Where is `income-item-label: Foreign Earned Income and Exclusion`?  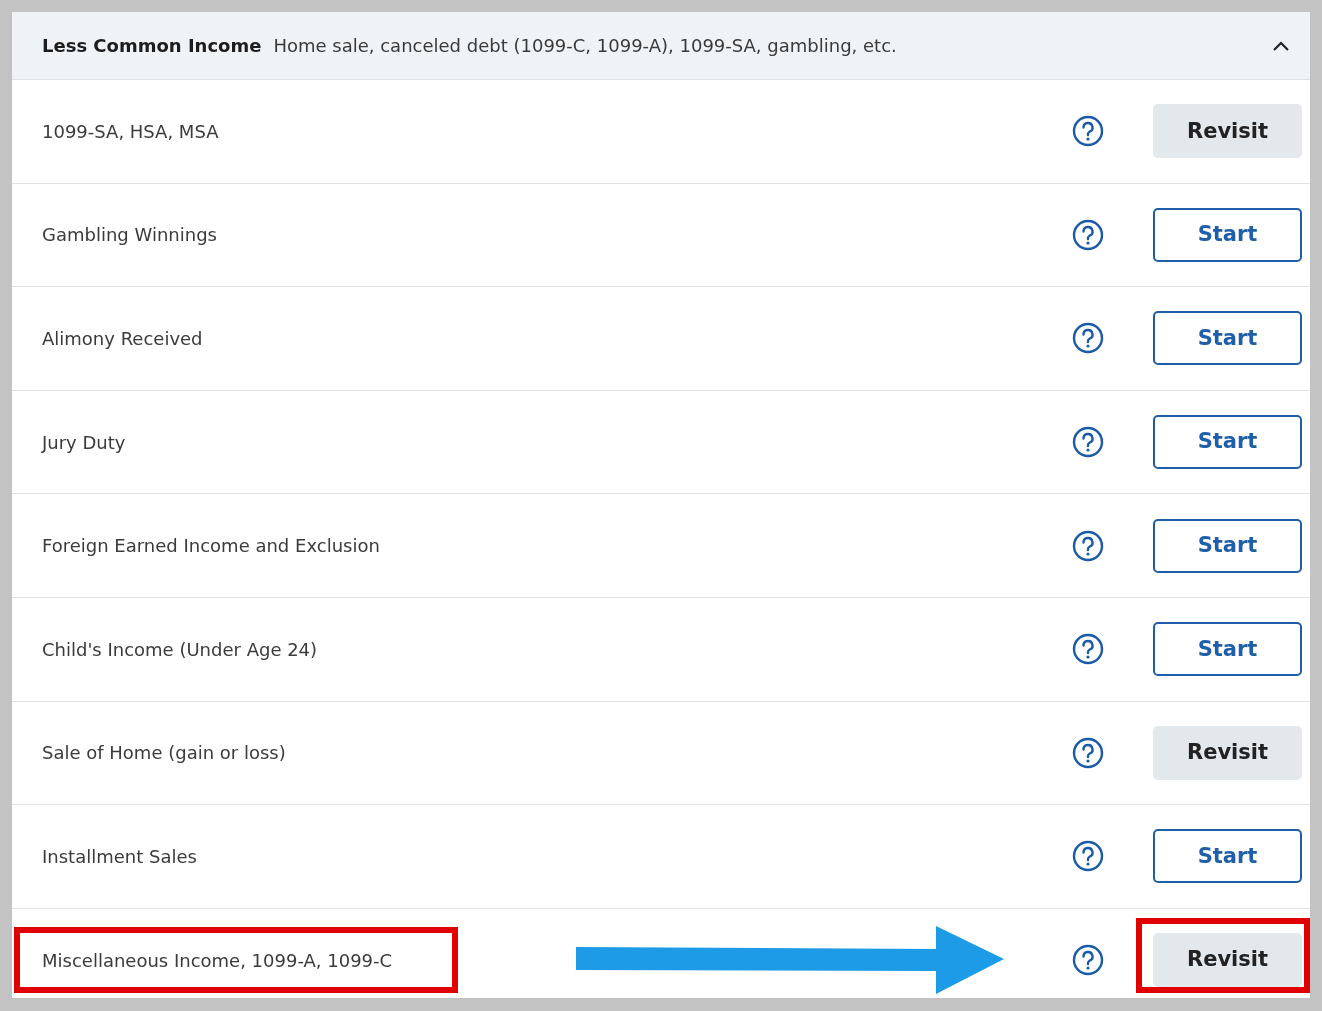
income-item-label: Foreign Earned Income and Exclusion is located at coordinates (211, 546).